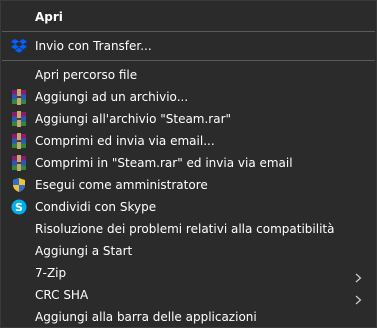 The image size is (377, 328). What do you see at coordinates (84, 251) in the screenshot?
I see `menu-item-label: Aggiungi a Start` at bounding box center [84, 251].